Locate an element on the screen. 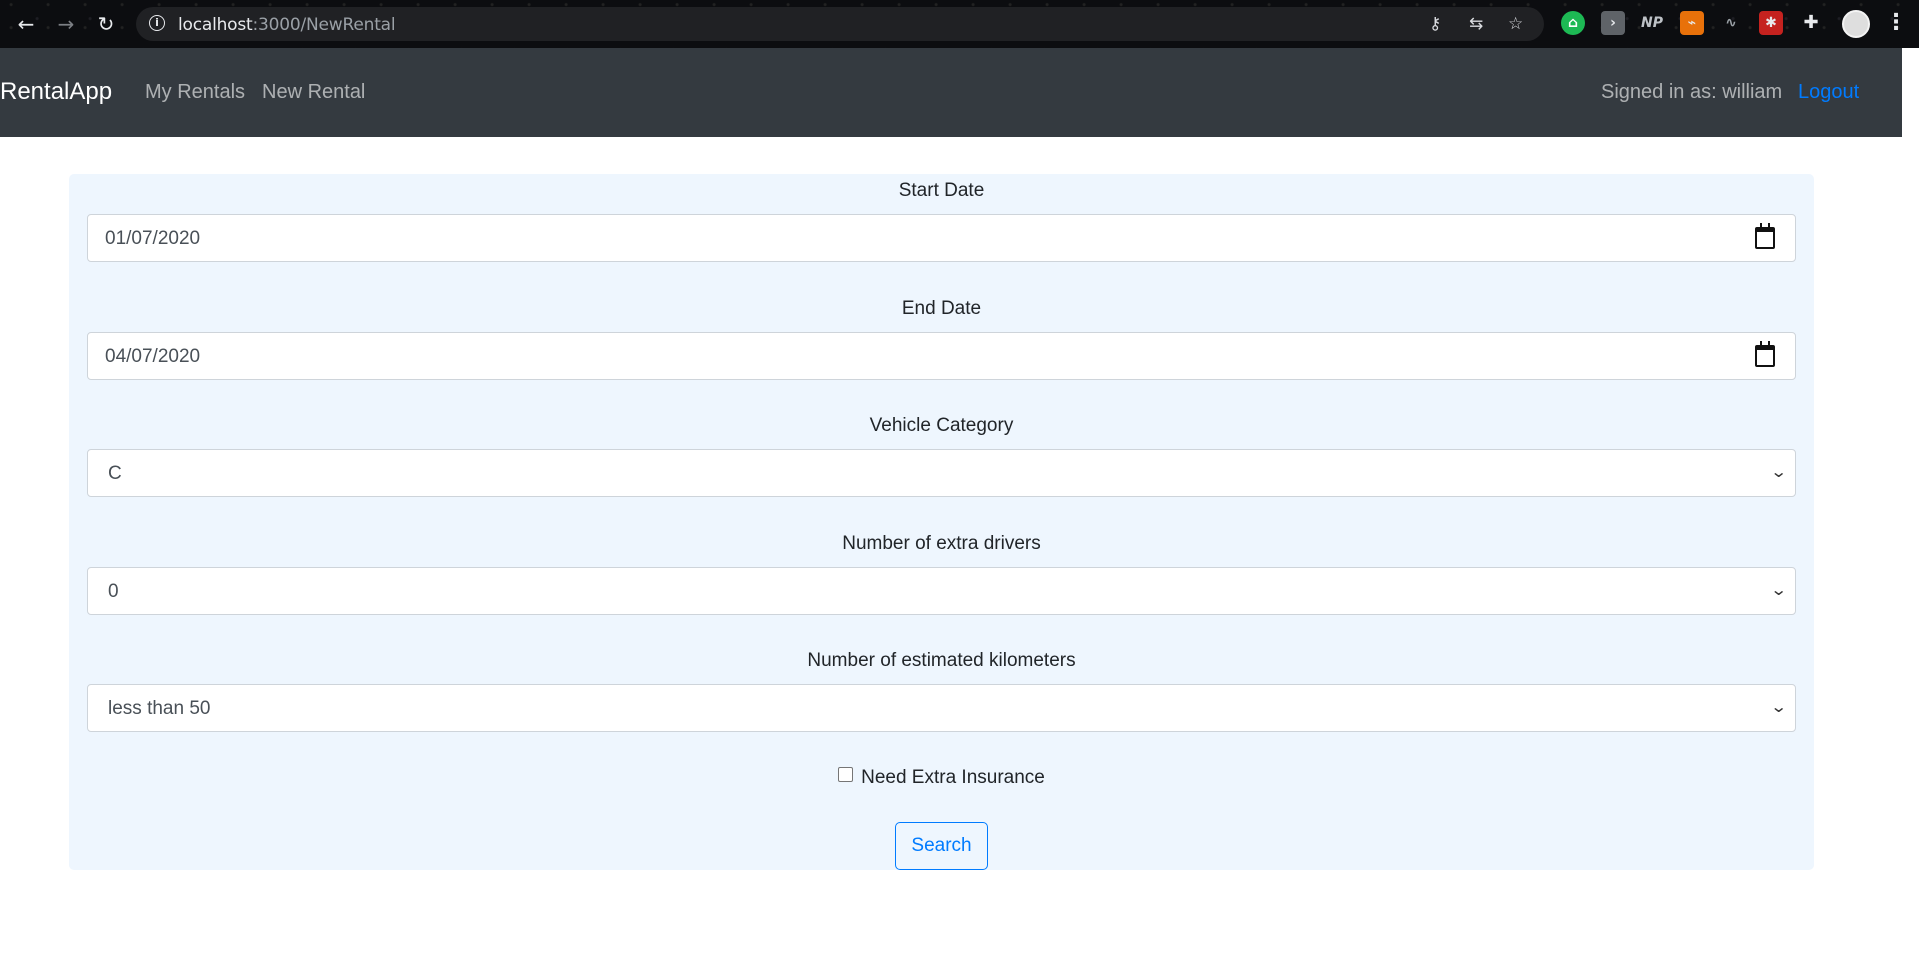 The image size is (1919, 963). back-arrow-icon: ← is located at coordinates (26, 24).